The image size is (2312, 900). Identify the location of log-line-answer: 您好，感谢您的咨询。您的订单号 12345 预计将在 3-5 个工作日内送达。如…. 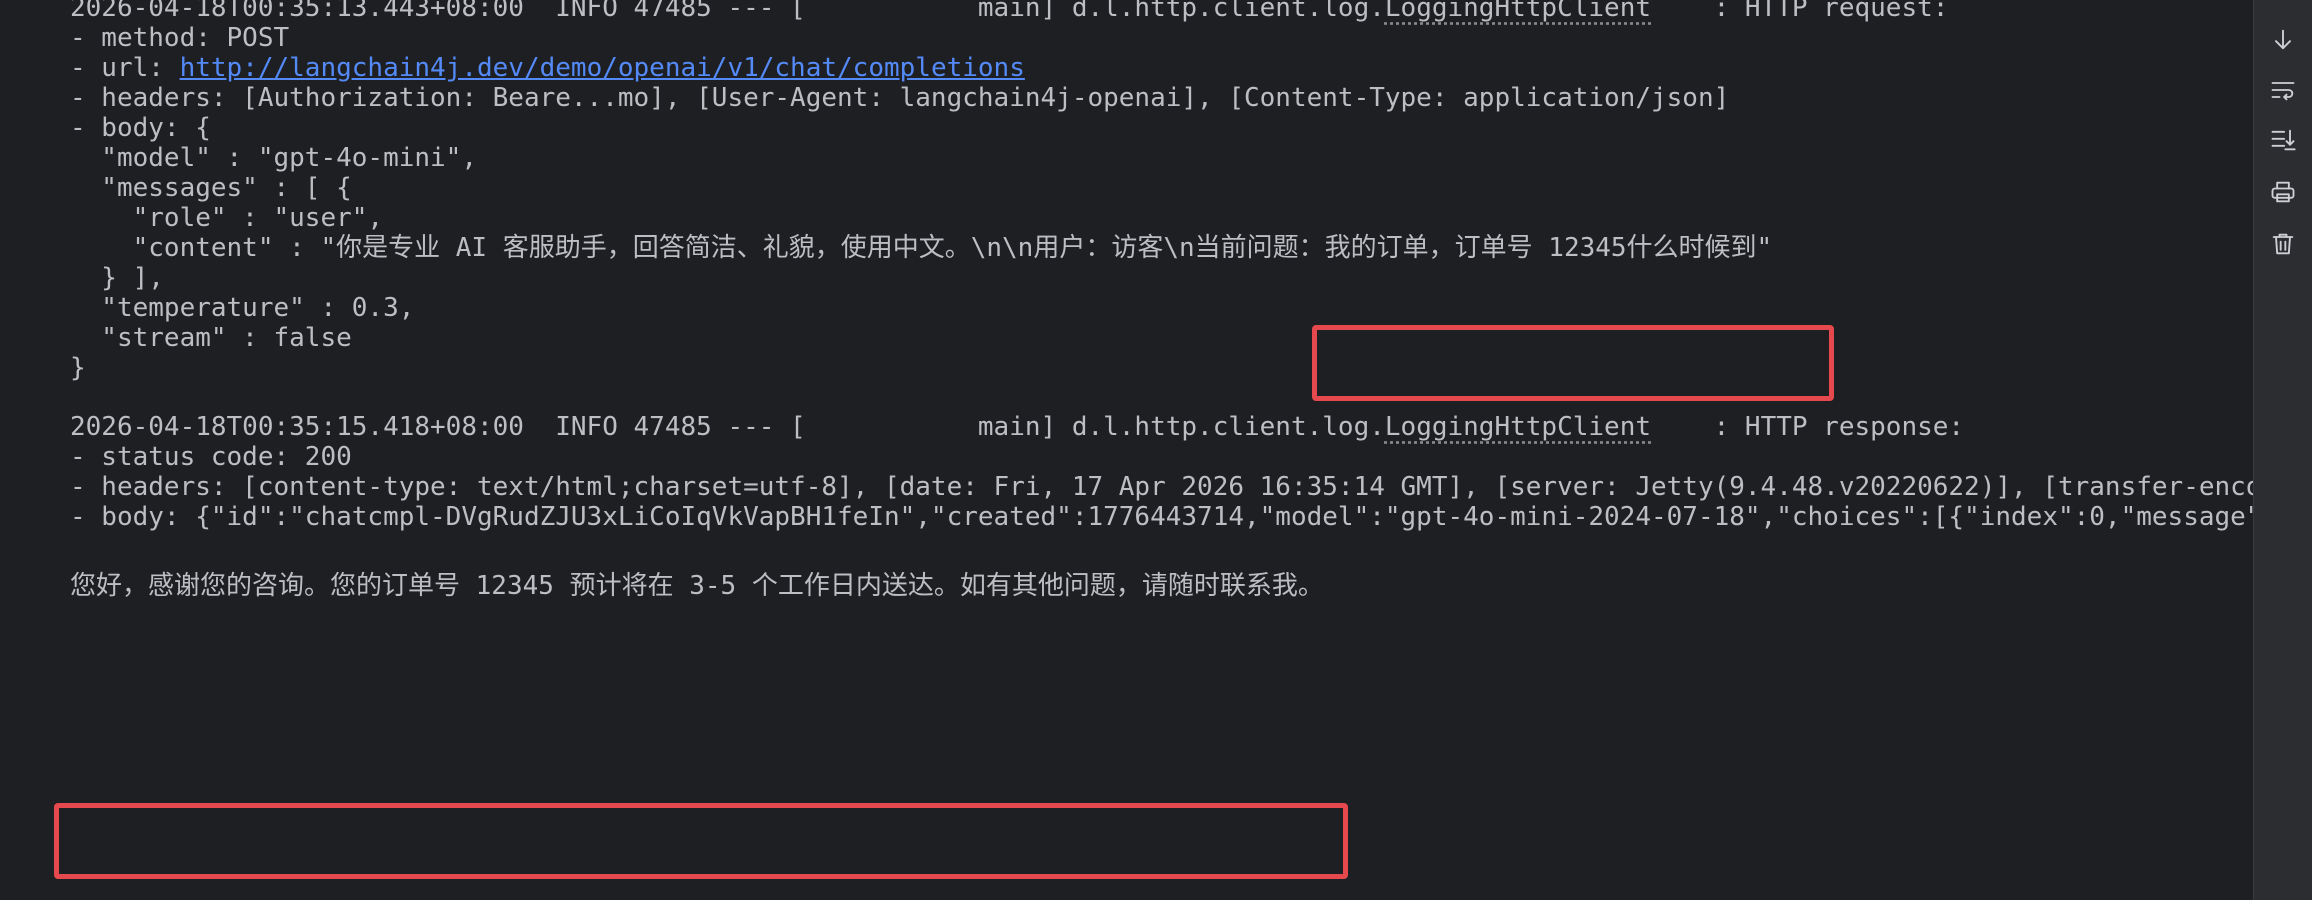
(697, 586).